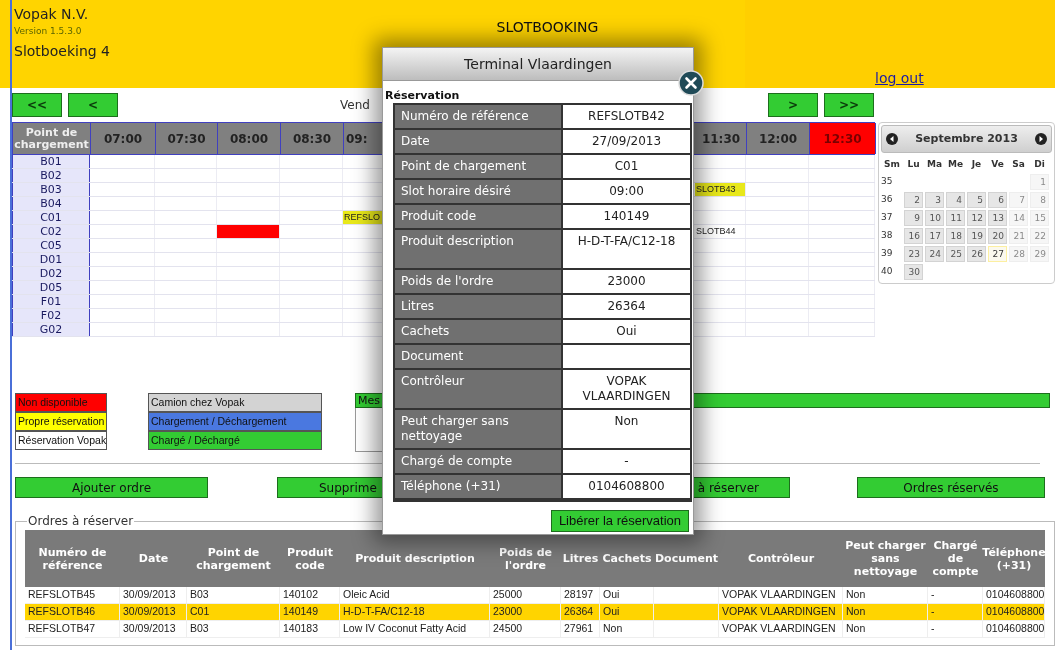 The height and width of the screenshot is (650, 1055). Describe the element at coordinates (479, 429) in the screenshot. I see `field-label: Peut charger sans nettoyage` at that location.